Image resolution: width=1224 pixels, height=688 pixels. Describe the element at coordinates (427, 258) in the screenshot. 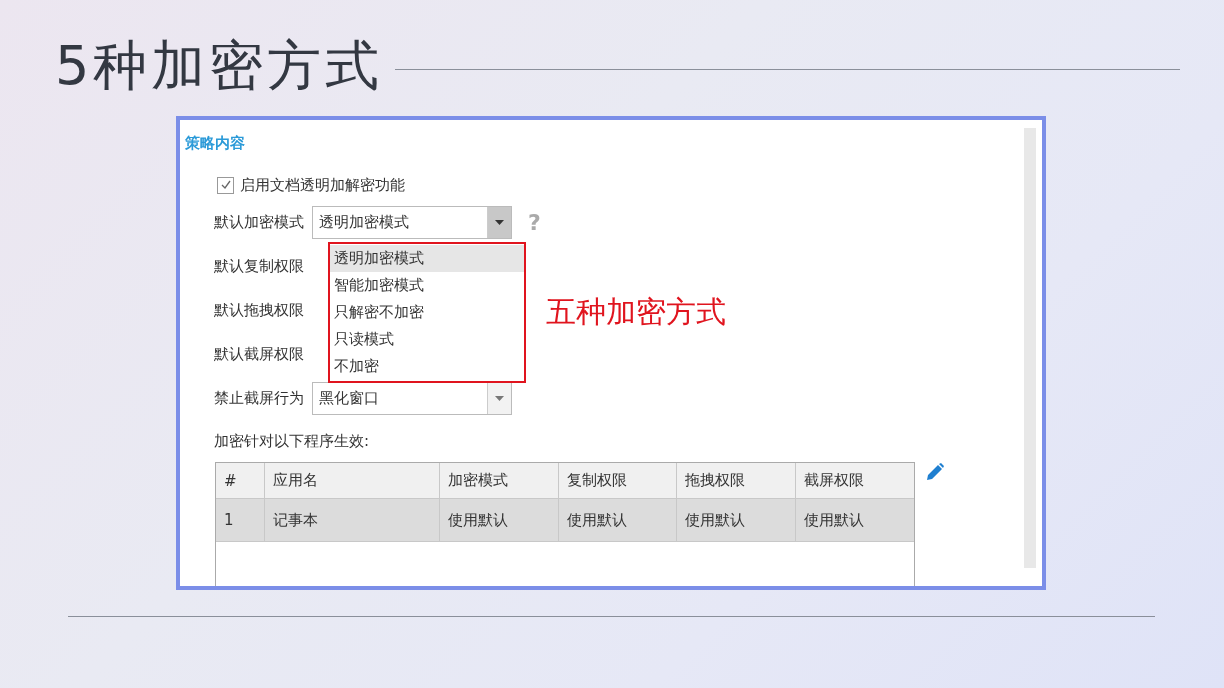

I see `dropdown-option: 透明加密模式` at that location.